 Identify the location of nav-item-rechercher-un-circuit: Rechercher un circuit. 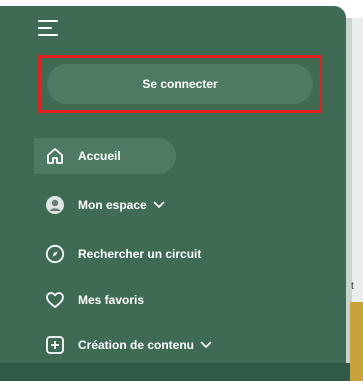
(117, 254).